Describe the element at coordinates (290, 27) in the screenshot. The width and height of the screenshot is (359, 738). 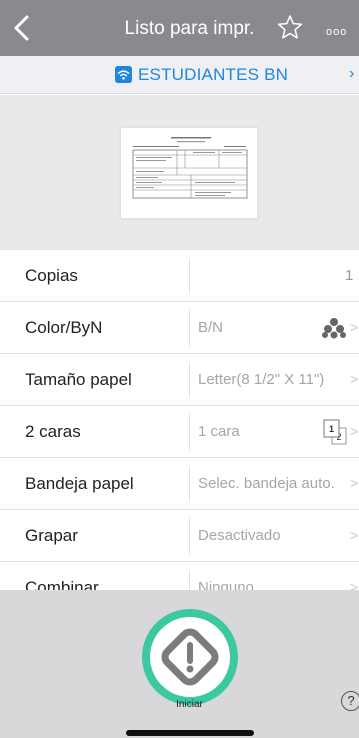
I see `star-outline-icon` at that location.